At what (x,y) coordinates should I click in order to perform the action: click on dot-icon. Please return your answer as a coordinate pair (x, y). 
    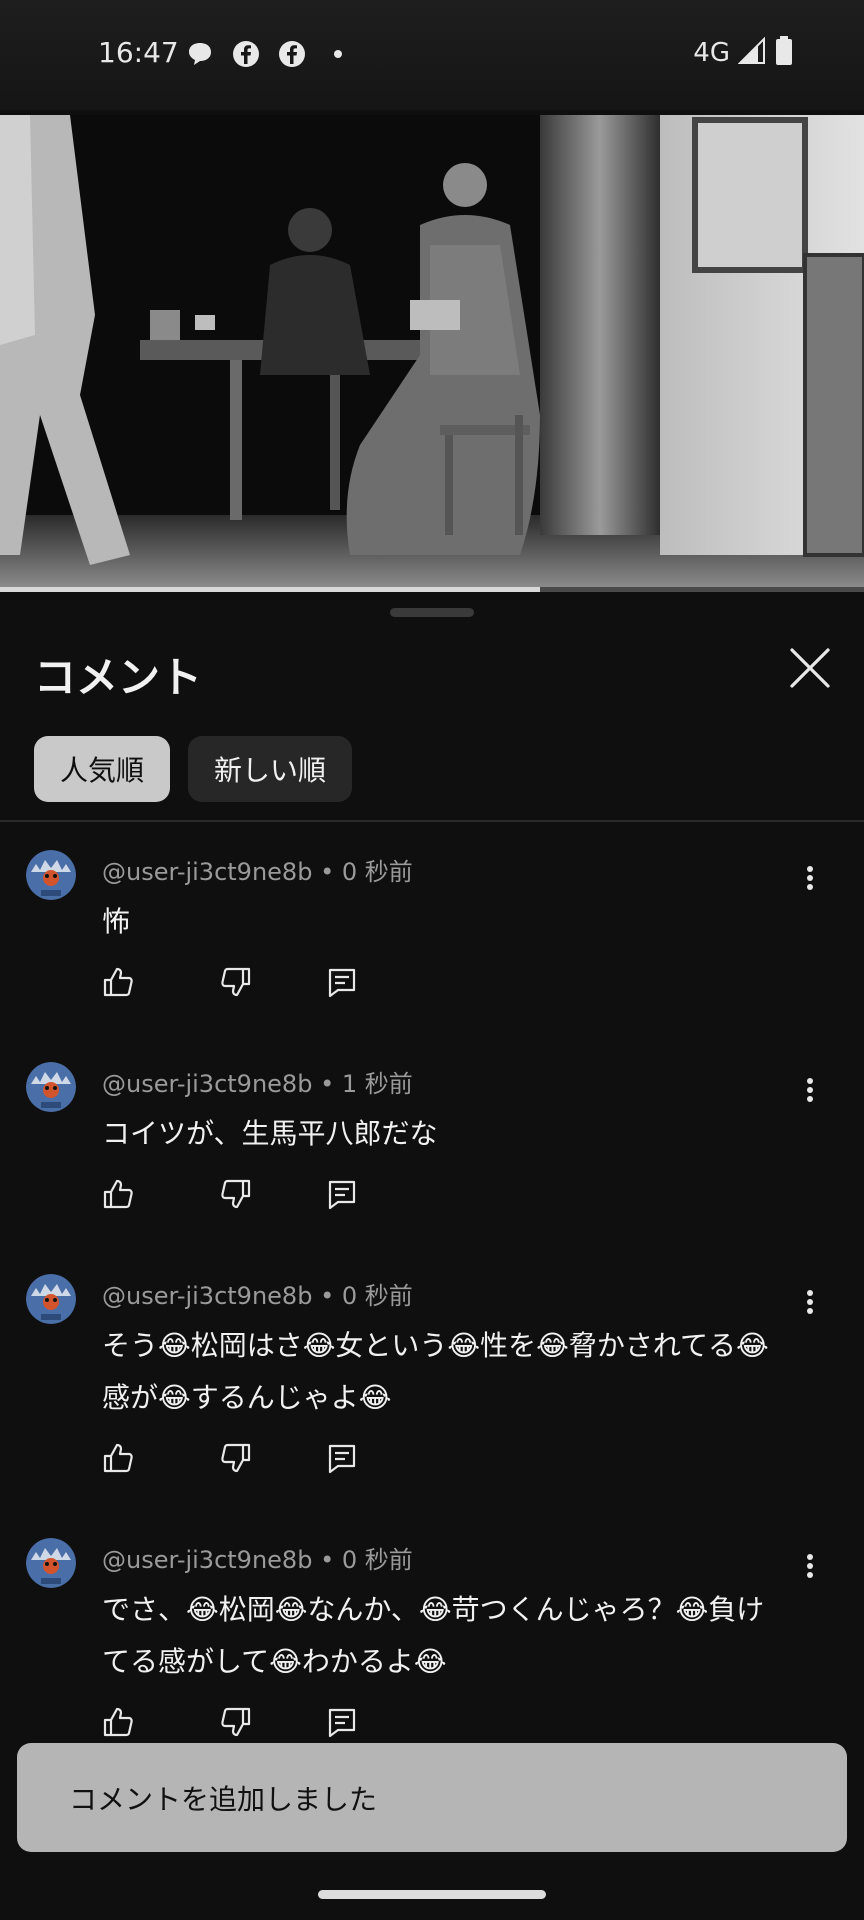
    Looking at the image, I should click on (338, 54).